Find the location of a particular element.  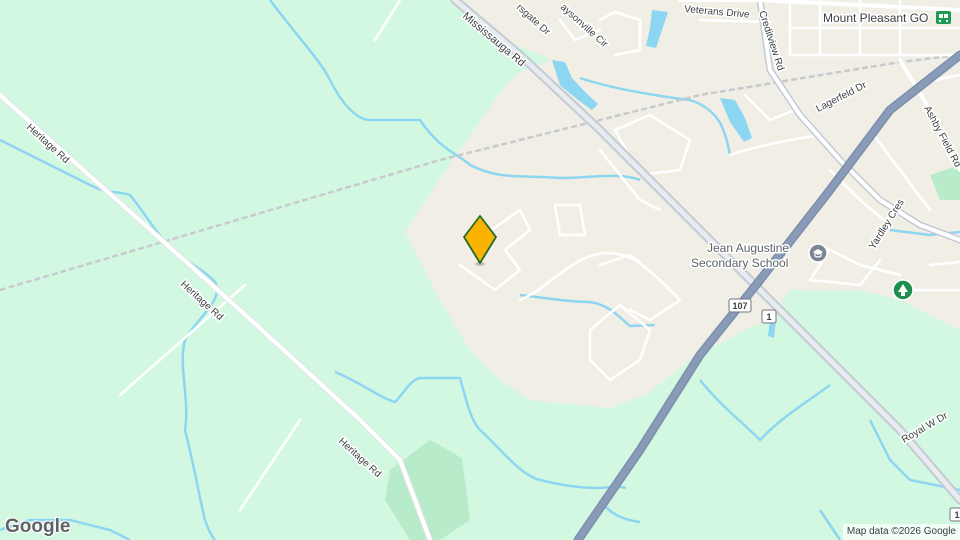

school-icon is located at coordinates (818, 253).